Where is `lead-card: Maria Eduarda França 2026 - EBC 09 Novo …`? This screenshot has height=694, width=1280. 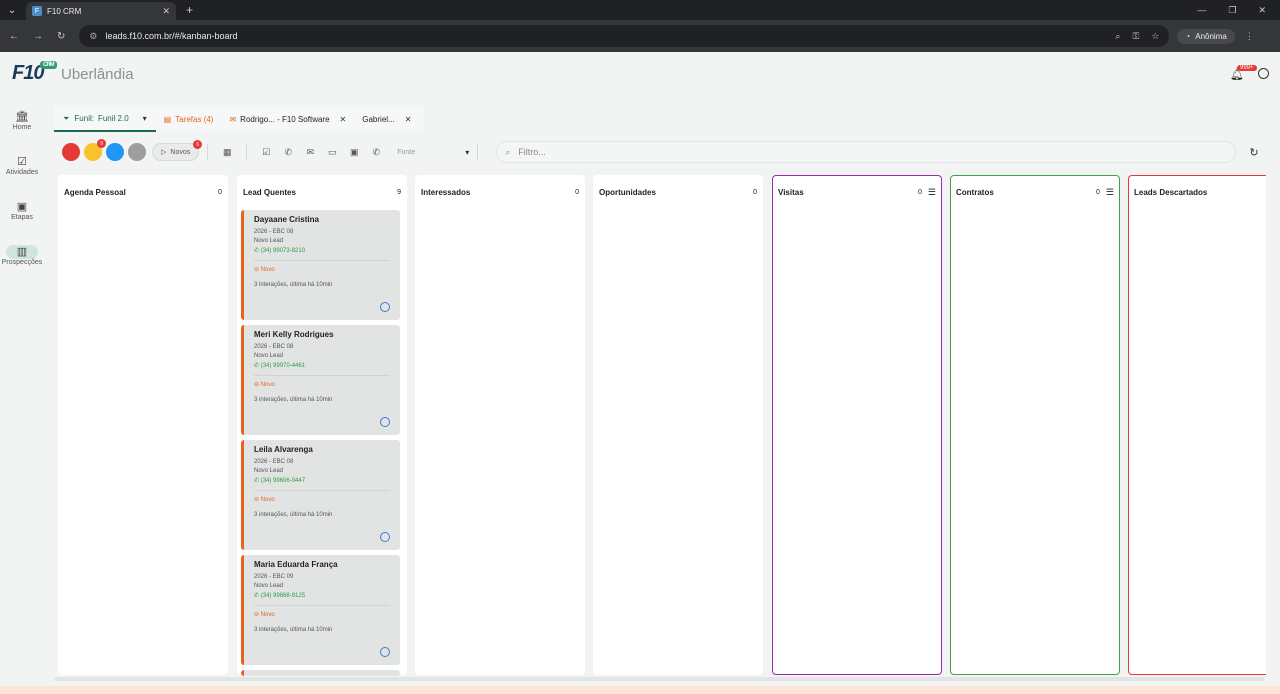
lead-card: Maria Eduarda França 2026 - EBC 09 Novo … is located at coordinates (320, 610).